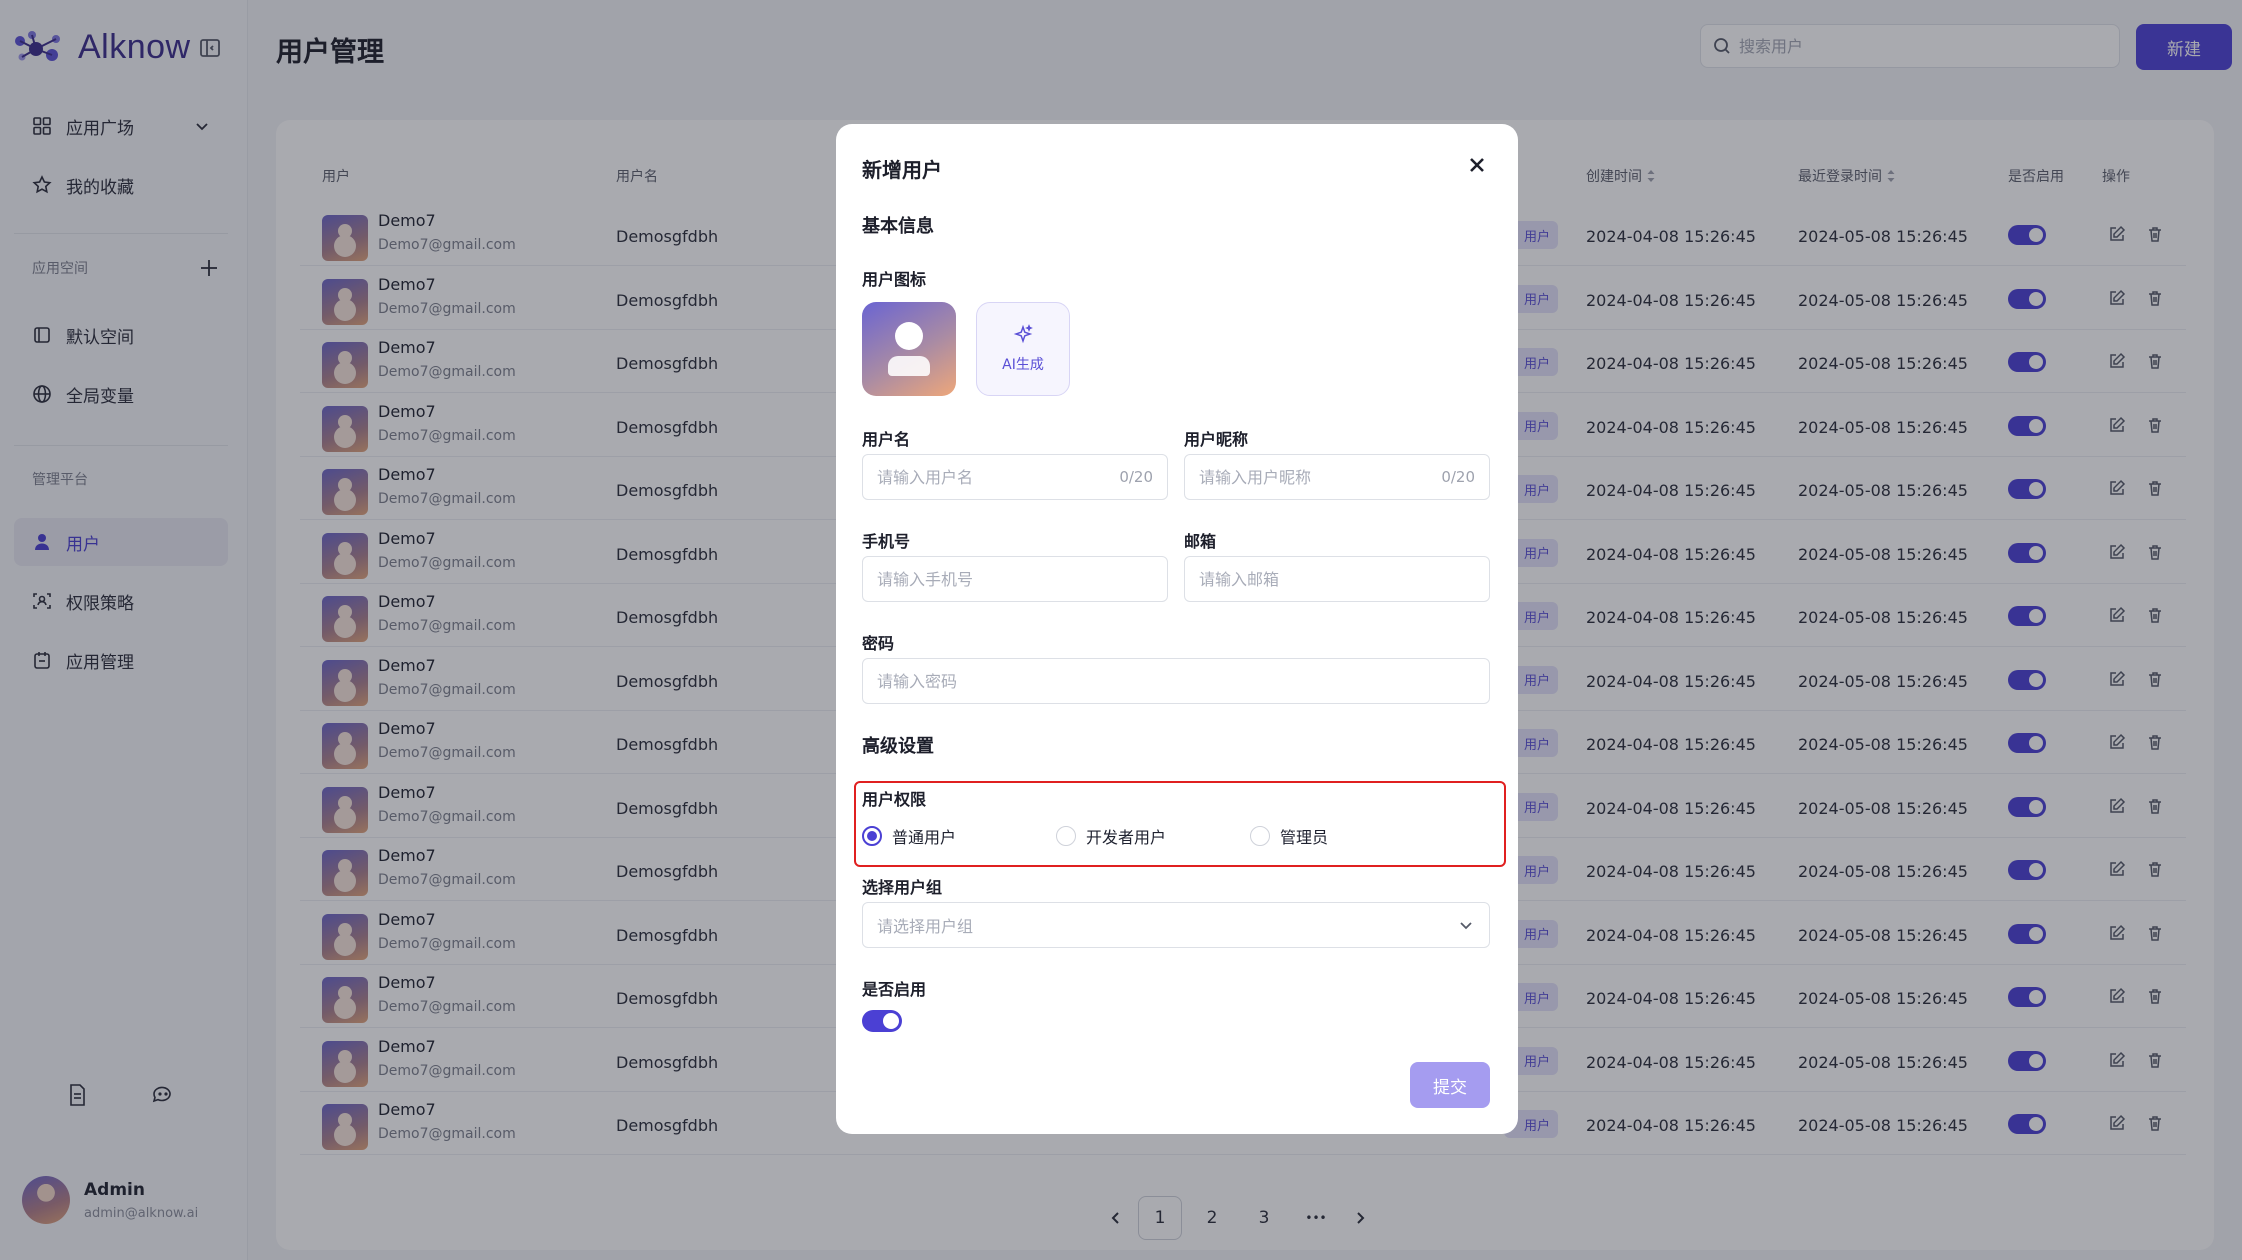 The image size is (2242, 1260). I want to click on label-nickname: 用户昵称, so click(1216, 439).